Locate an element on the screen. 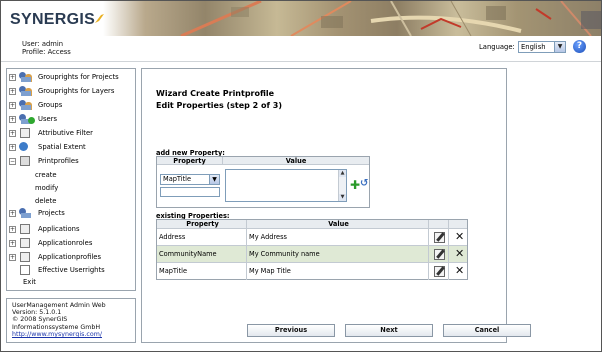  sidebar-item-groups: + Groups is located at coordinates (35, 105).